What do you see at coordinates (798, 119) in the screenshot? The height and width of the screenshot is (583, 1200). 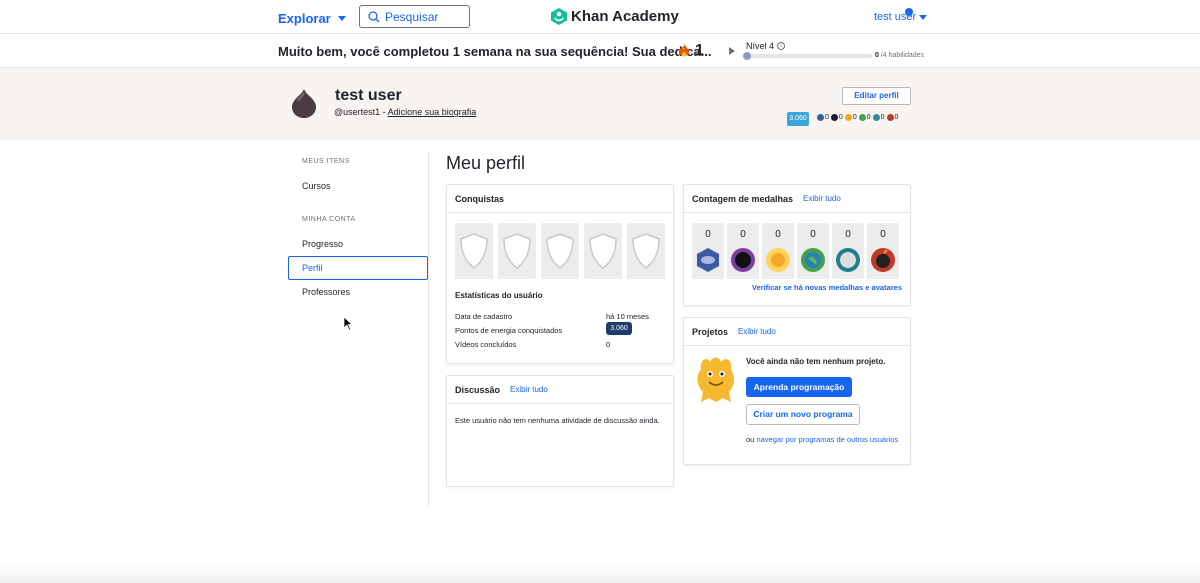 I see `energy-points-badge: 3.060` at bounding box center [798, 119].